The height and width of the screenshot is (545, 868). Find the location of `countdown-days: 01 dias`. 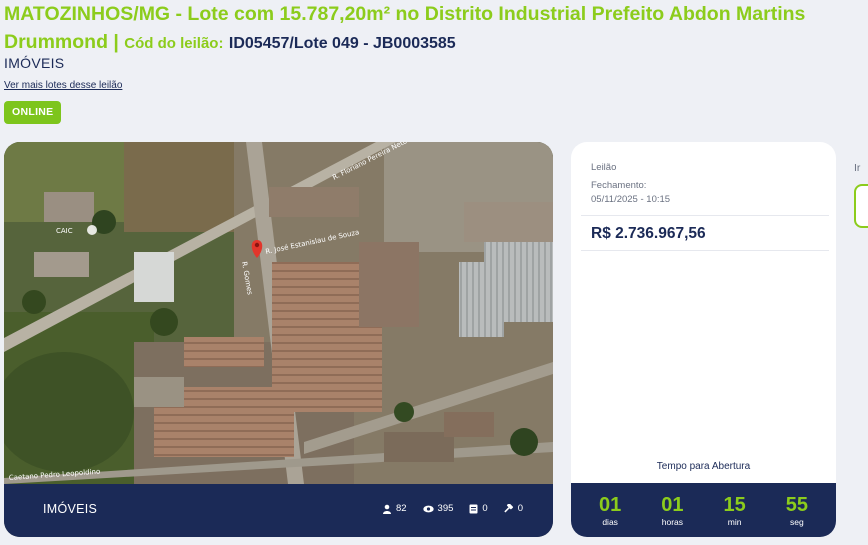

countdown-days: 01 dias is located at coordinates (610, 510).